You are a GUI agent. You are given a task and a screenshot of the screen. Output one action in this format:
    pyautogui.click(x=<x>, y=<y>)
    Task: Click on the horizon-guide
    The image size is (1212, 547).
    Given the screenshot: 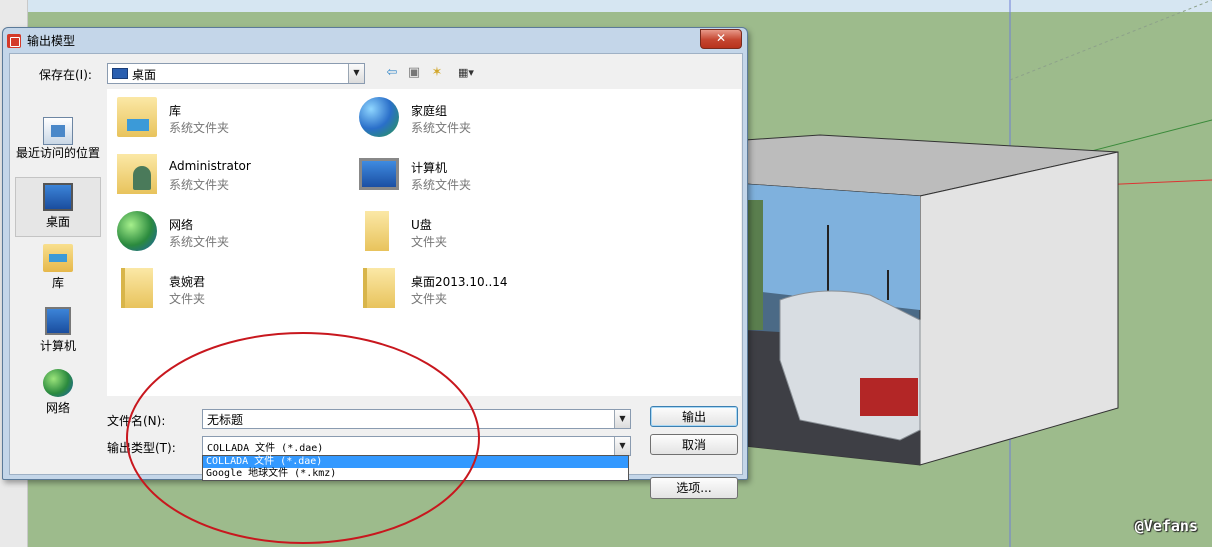 What is the action you would take?
    pyautogui.click(x=1110, y=40)
    